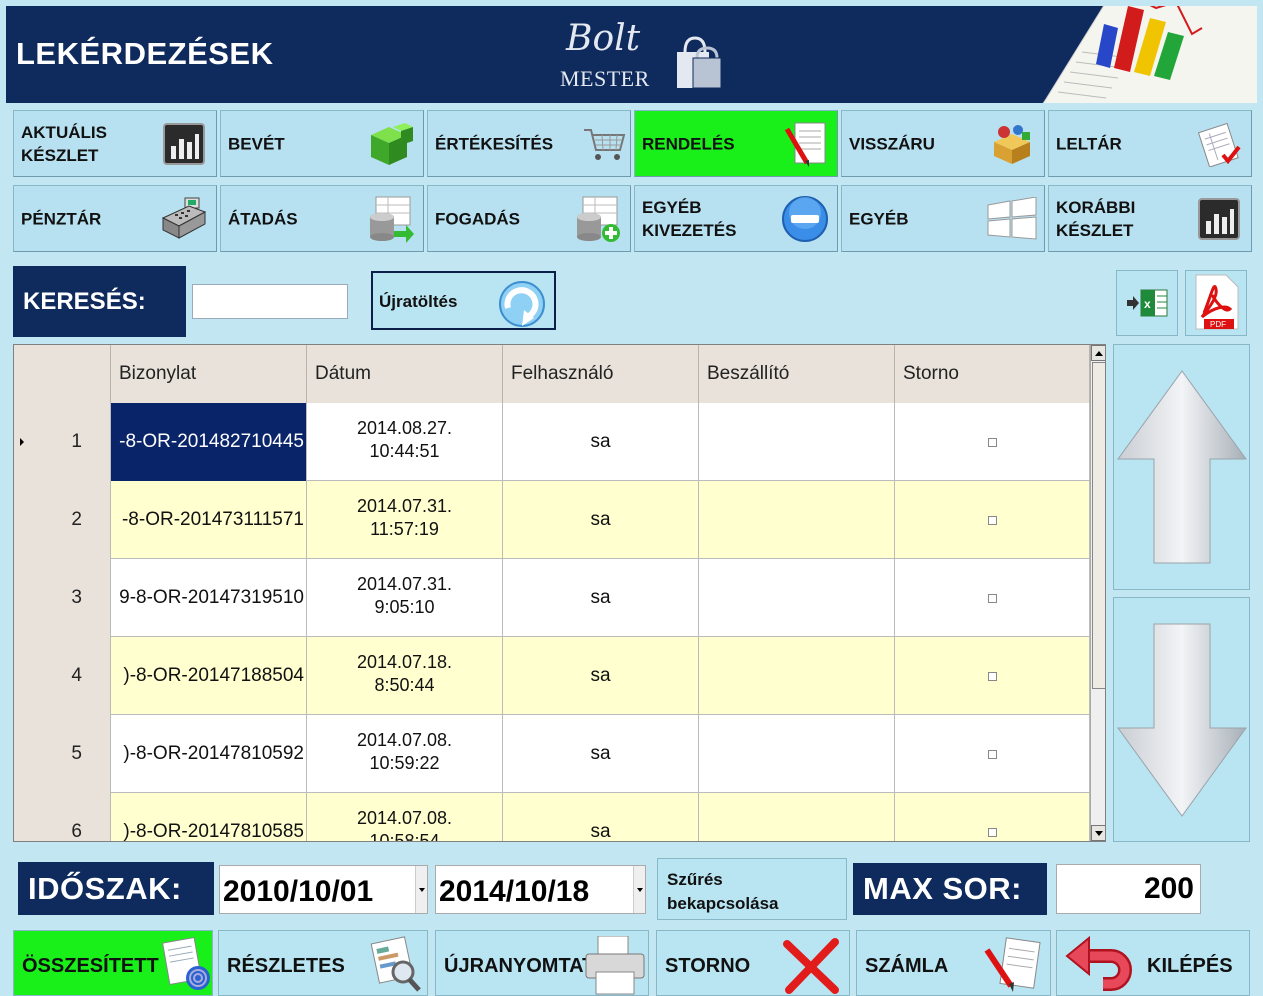  I want to click on reprint-button: ÚJRANYOMTATÁS, so click(542, 963).